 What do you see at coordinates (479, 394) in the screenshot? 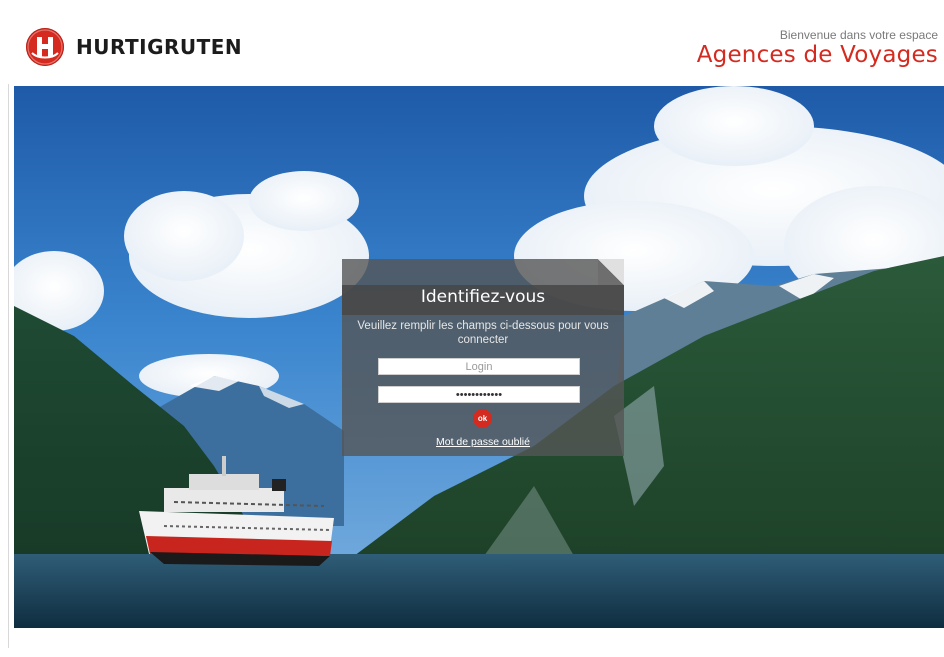
I see `password-input` at bounding box center [479, 394].